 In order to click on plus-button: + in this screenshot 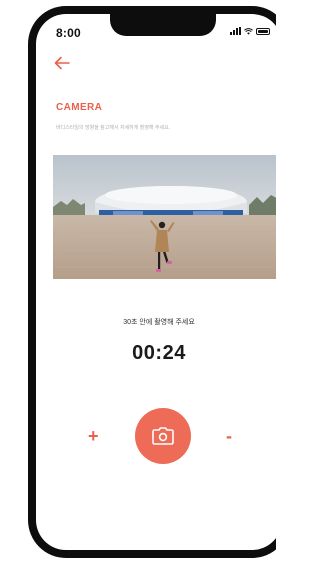, I will do `click(93, 436)`.